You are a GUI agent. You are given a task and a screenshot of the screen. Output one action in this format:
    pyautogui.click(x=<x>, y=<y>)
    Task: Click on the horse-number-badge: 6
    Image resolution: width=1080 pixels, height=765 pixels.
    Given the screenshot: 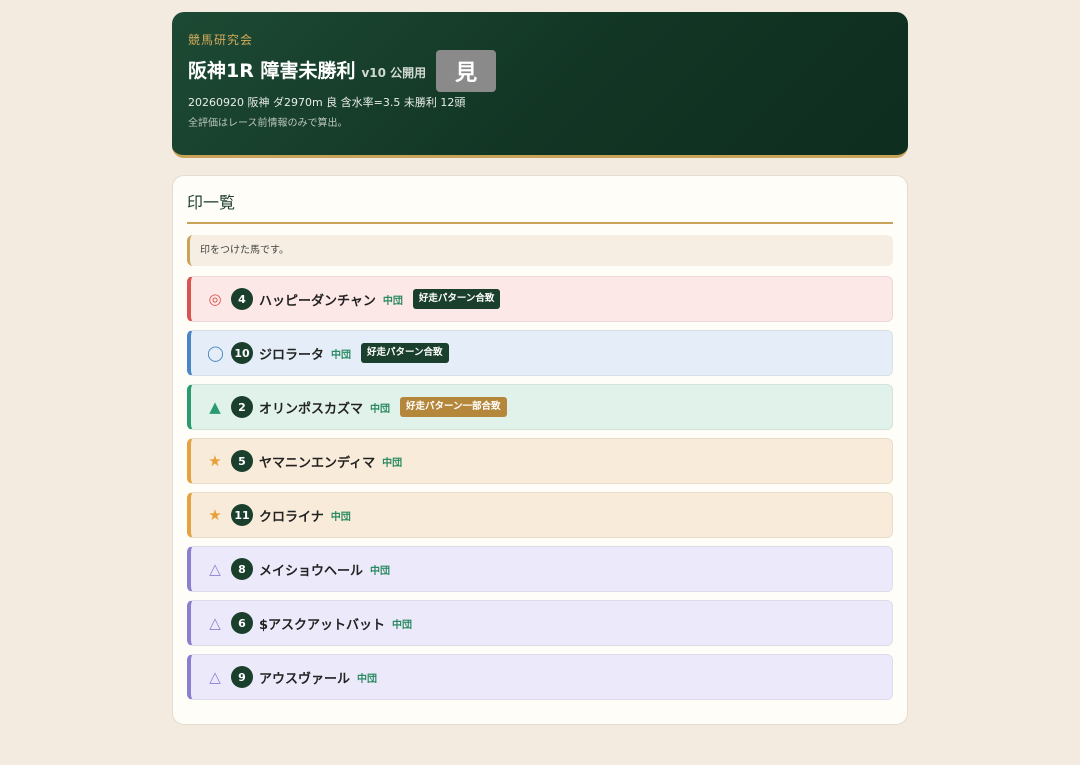 What is the action you would take?
    pyautogui.click(x=242, y=623)
    